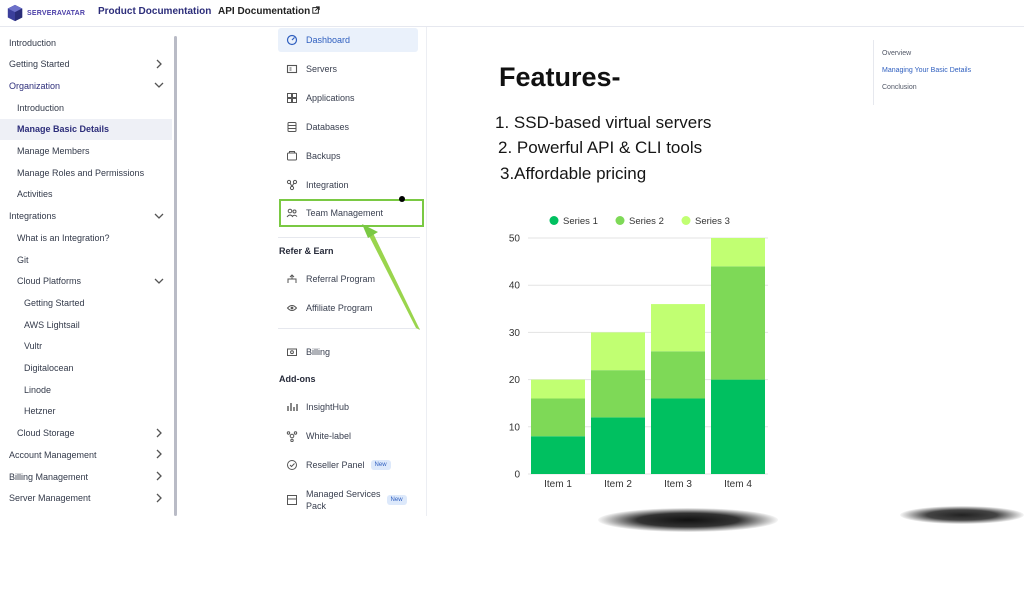 This screenshot has height=616, width=1024. What do you see at coordinates (558, 484) in the screenshot?
I see `x-tick-label: Item 1` at bounding box center [558, 484].